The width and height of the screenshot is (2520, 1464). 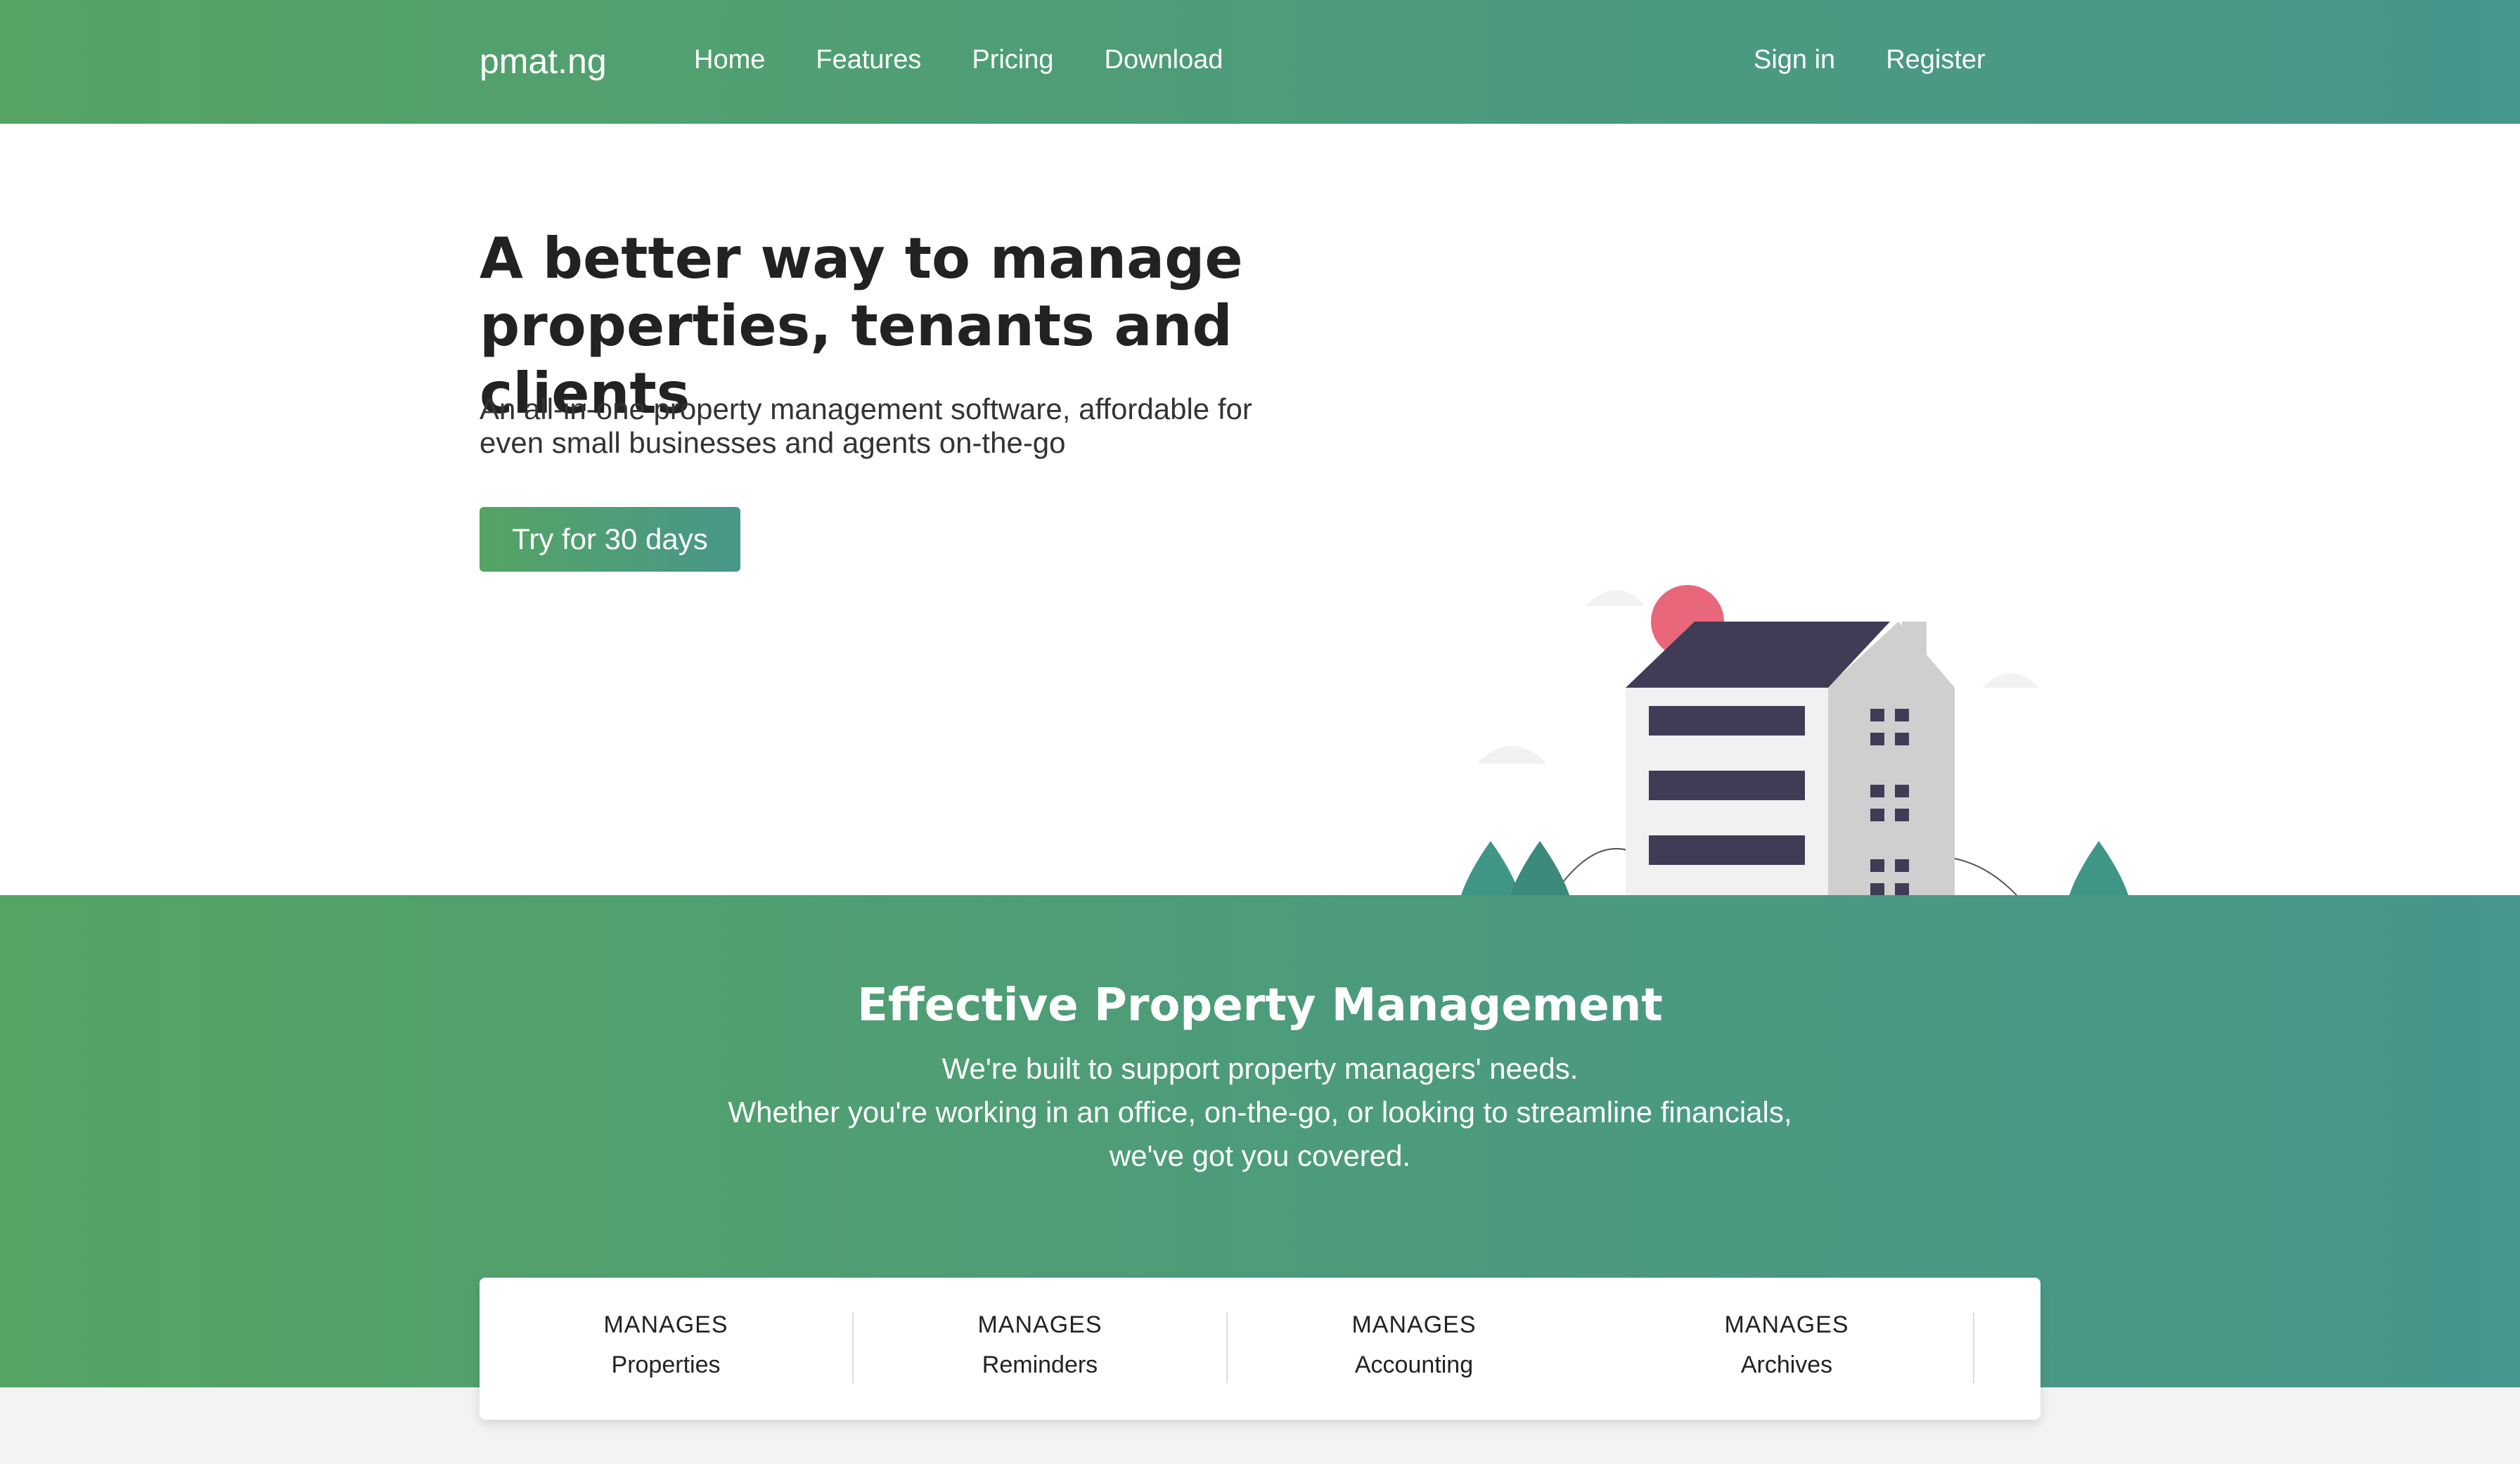 What do you see at coordinates (1414, 1365) in the screenshot?
I see `manages-value: Accounting` at bounding box center [1414, 1365].